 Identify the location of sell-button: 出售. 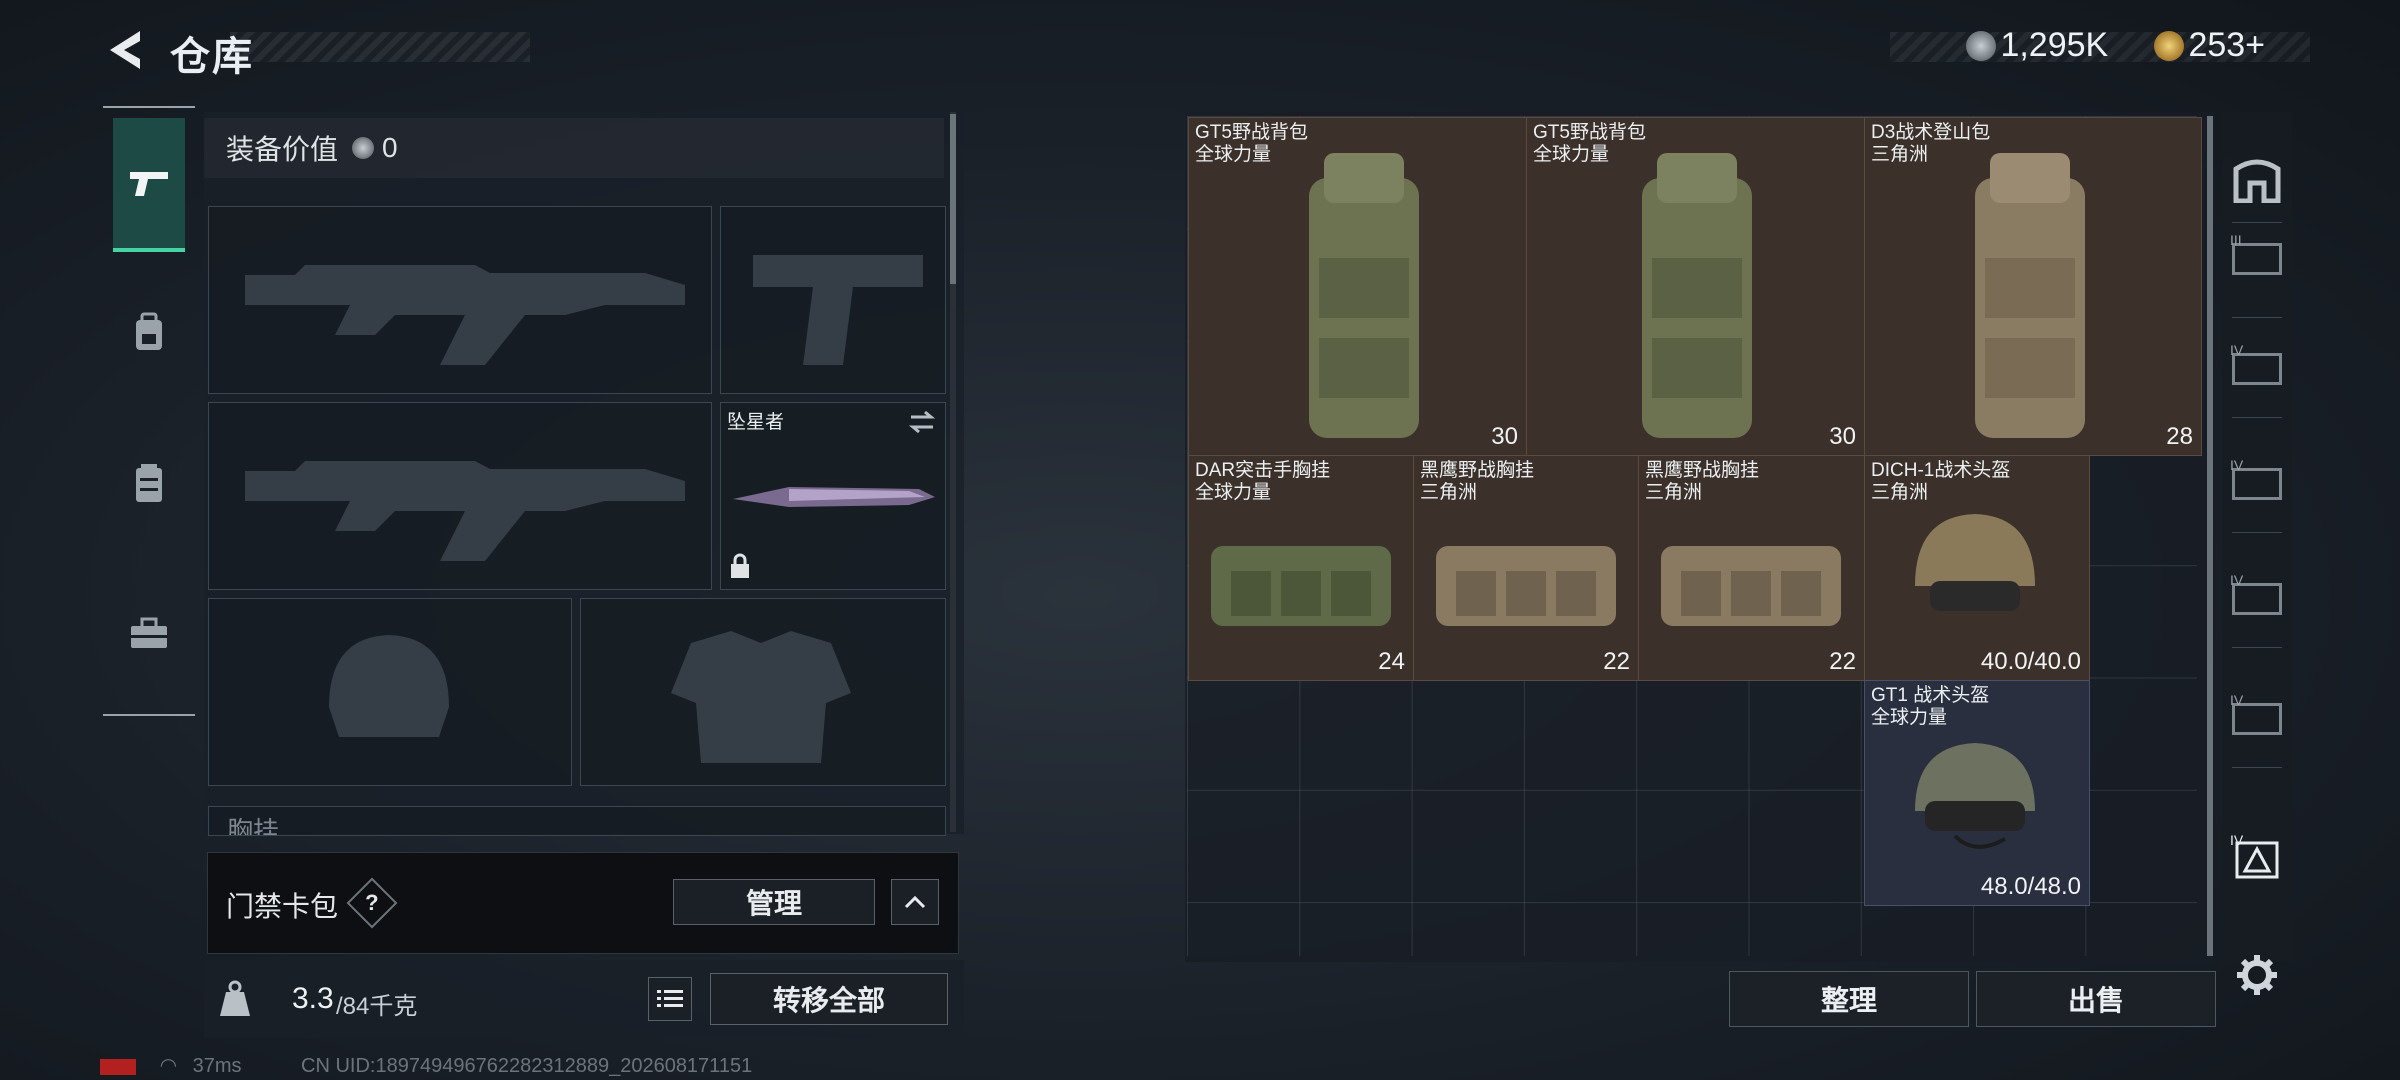
(2096, 999).